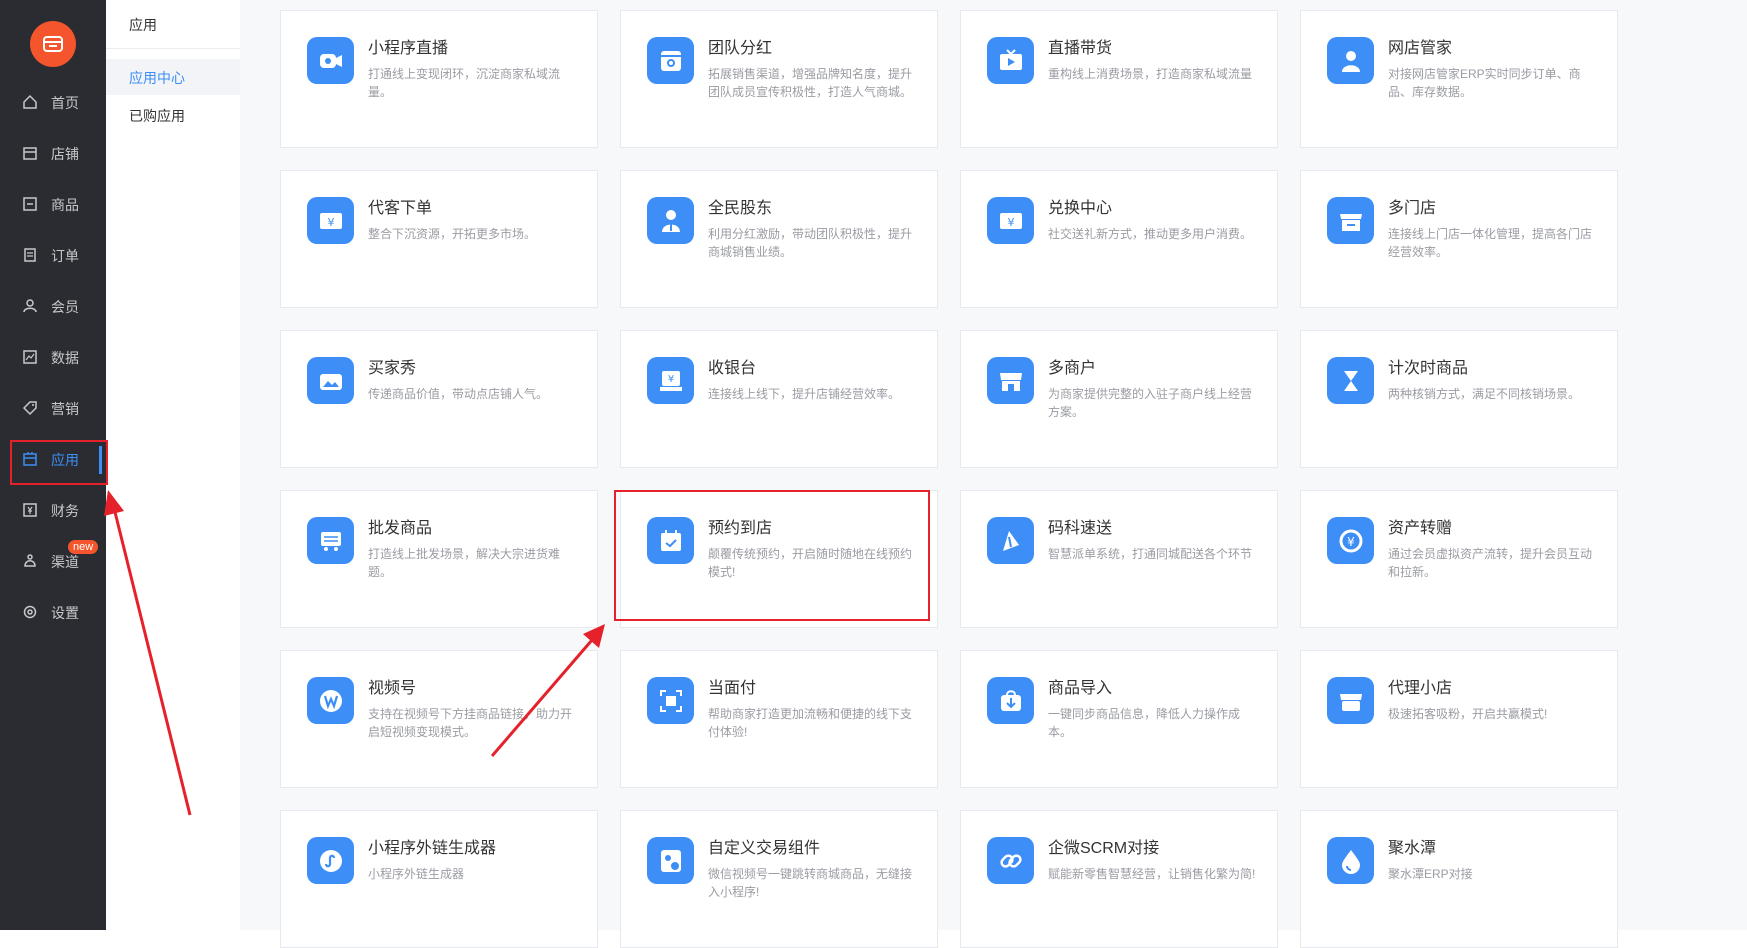 This screenshot has height=948, width=1747. Describe the element at coordinates (65, 307) in the screenshot. I see `sidebar-item-label: 会员` at that location.